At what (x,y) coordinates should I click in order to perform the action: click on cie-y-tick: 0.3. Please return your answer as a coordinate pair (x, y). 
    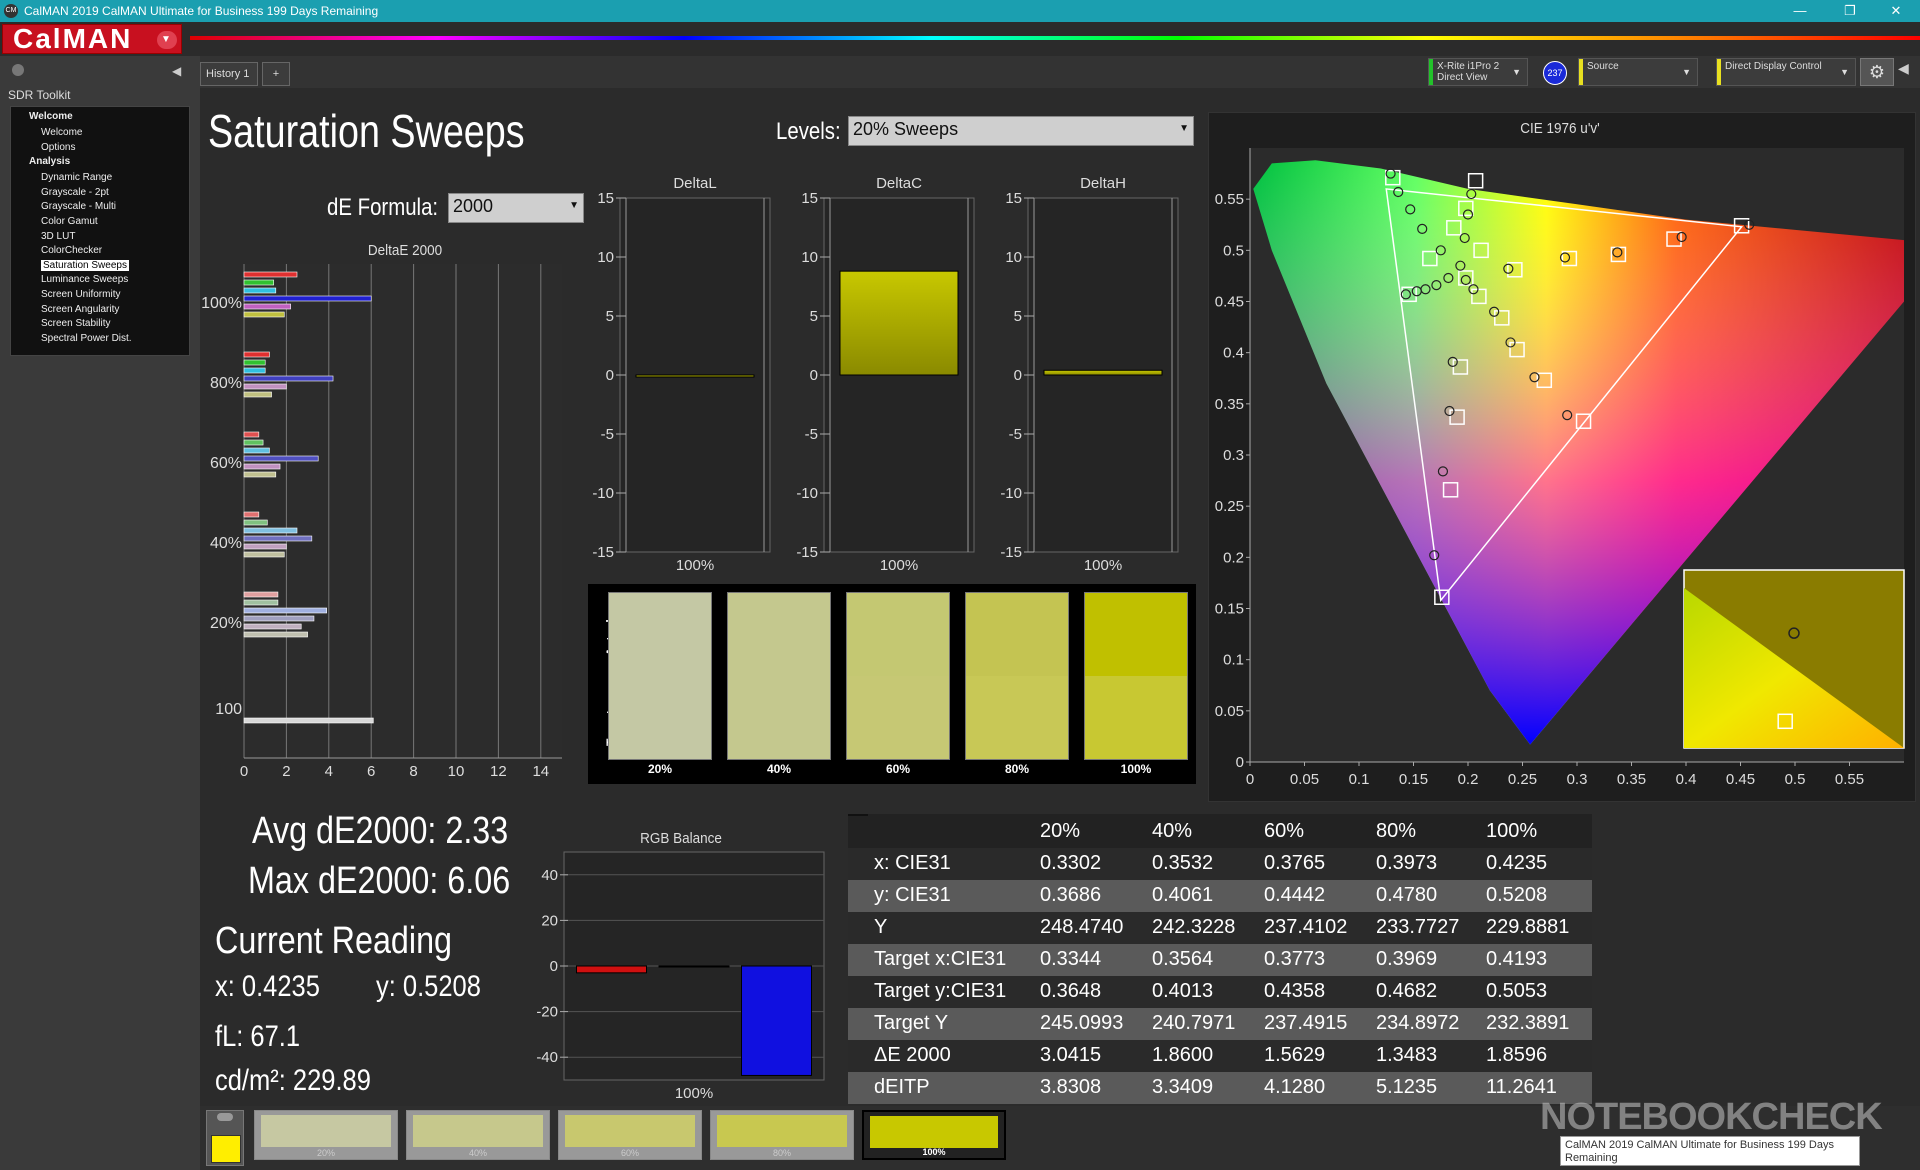
    Looking at the image, I should click on (1233, 455).